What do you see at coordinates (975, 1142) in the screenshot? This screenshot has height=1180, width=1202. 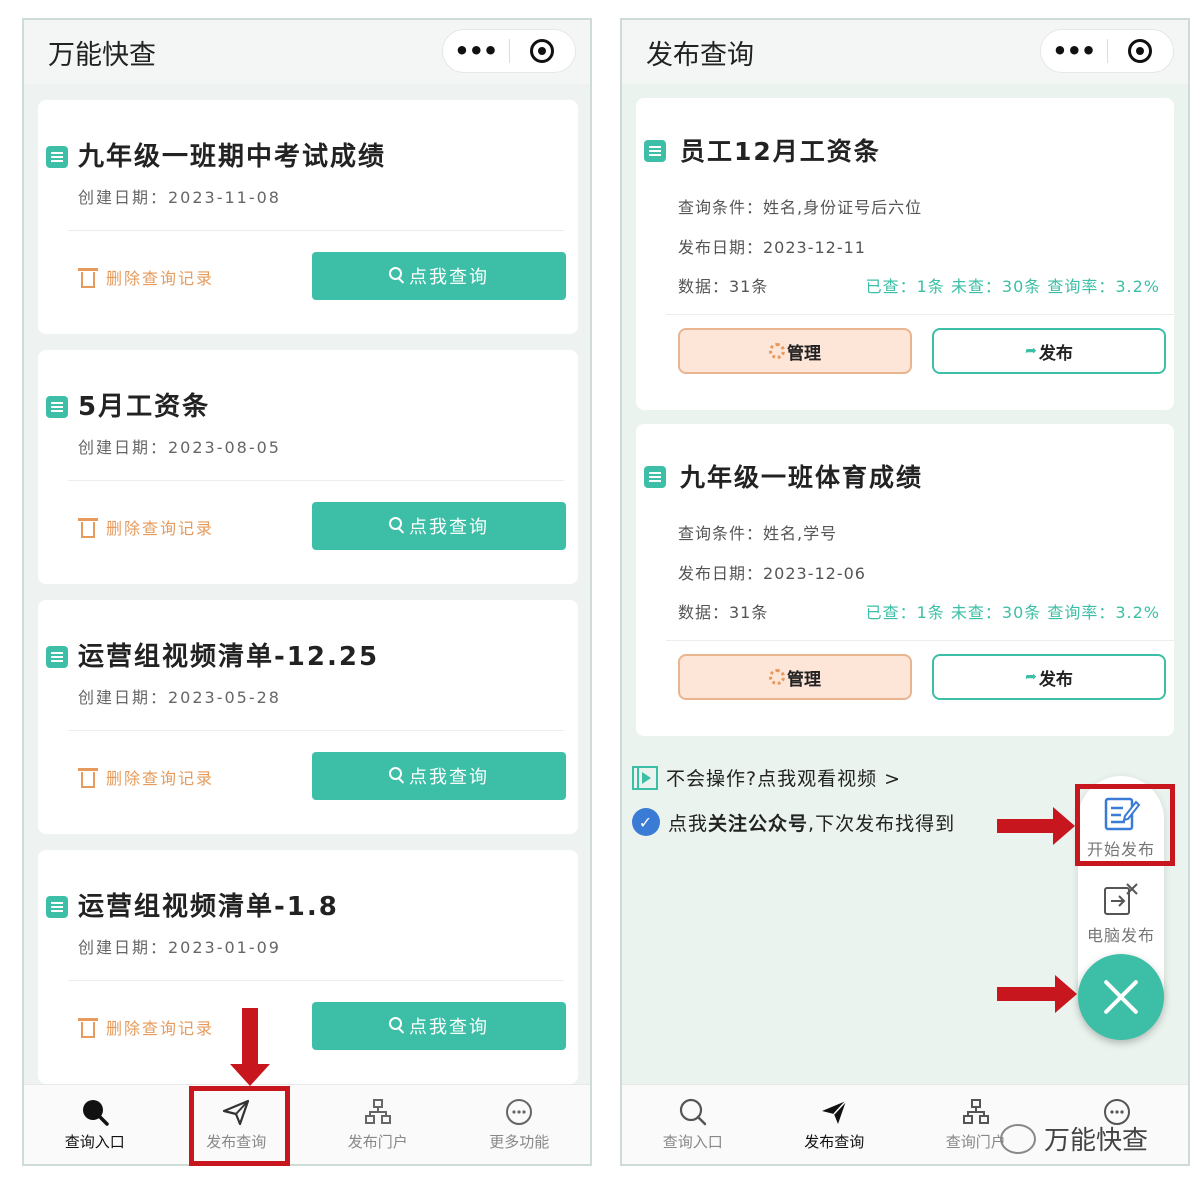 I see `tab-label: 查询门户` at bounding box center [975, 1142].